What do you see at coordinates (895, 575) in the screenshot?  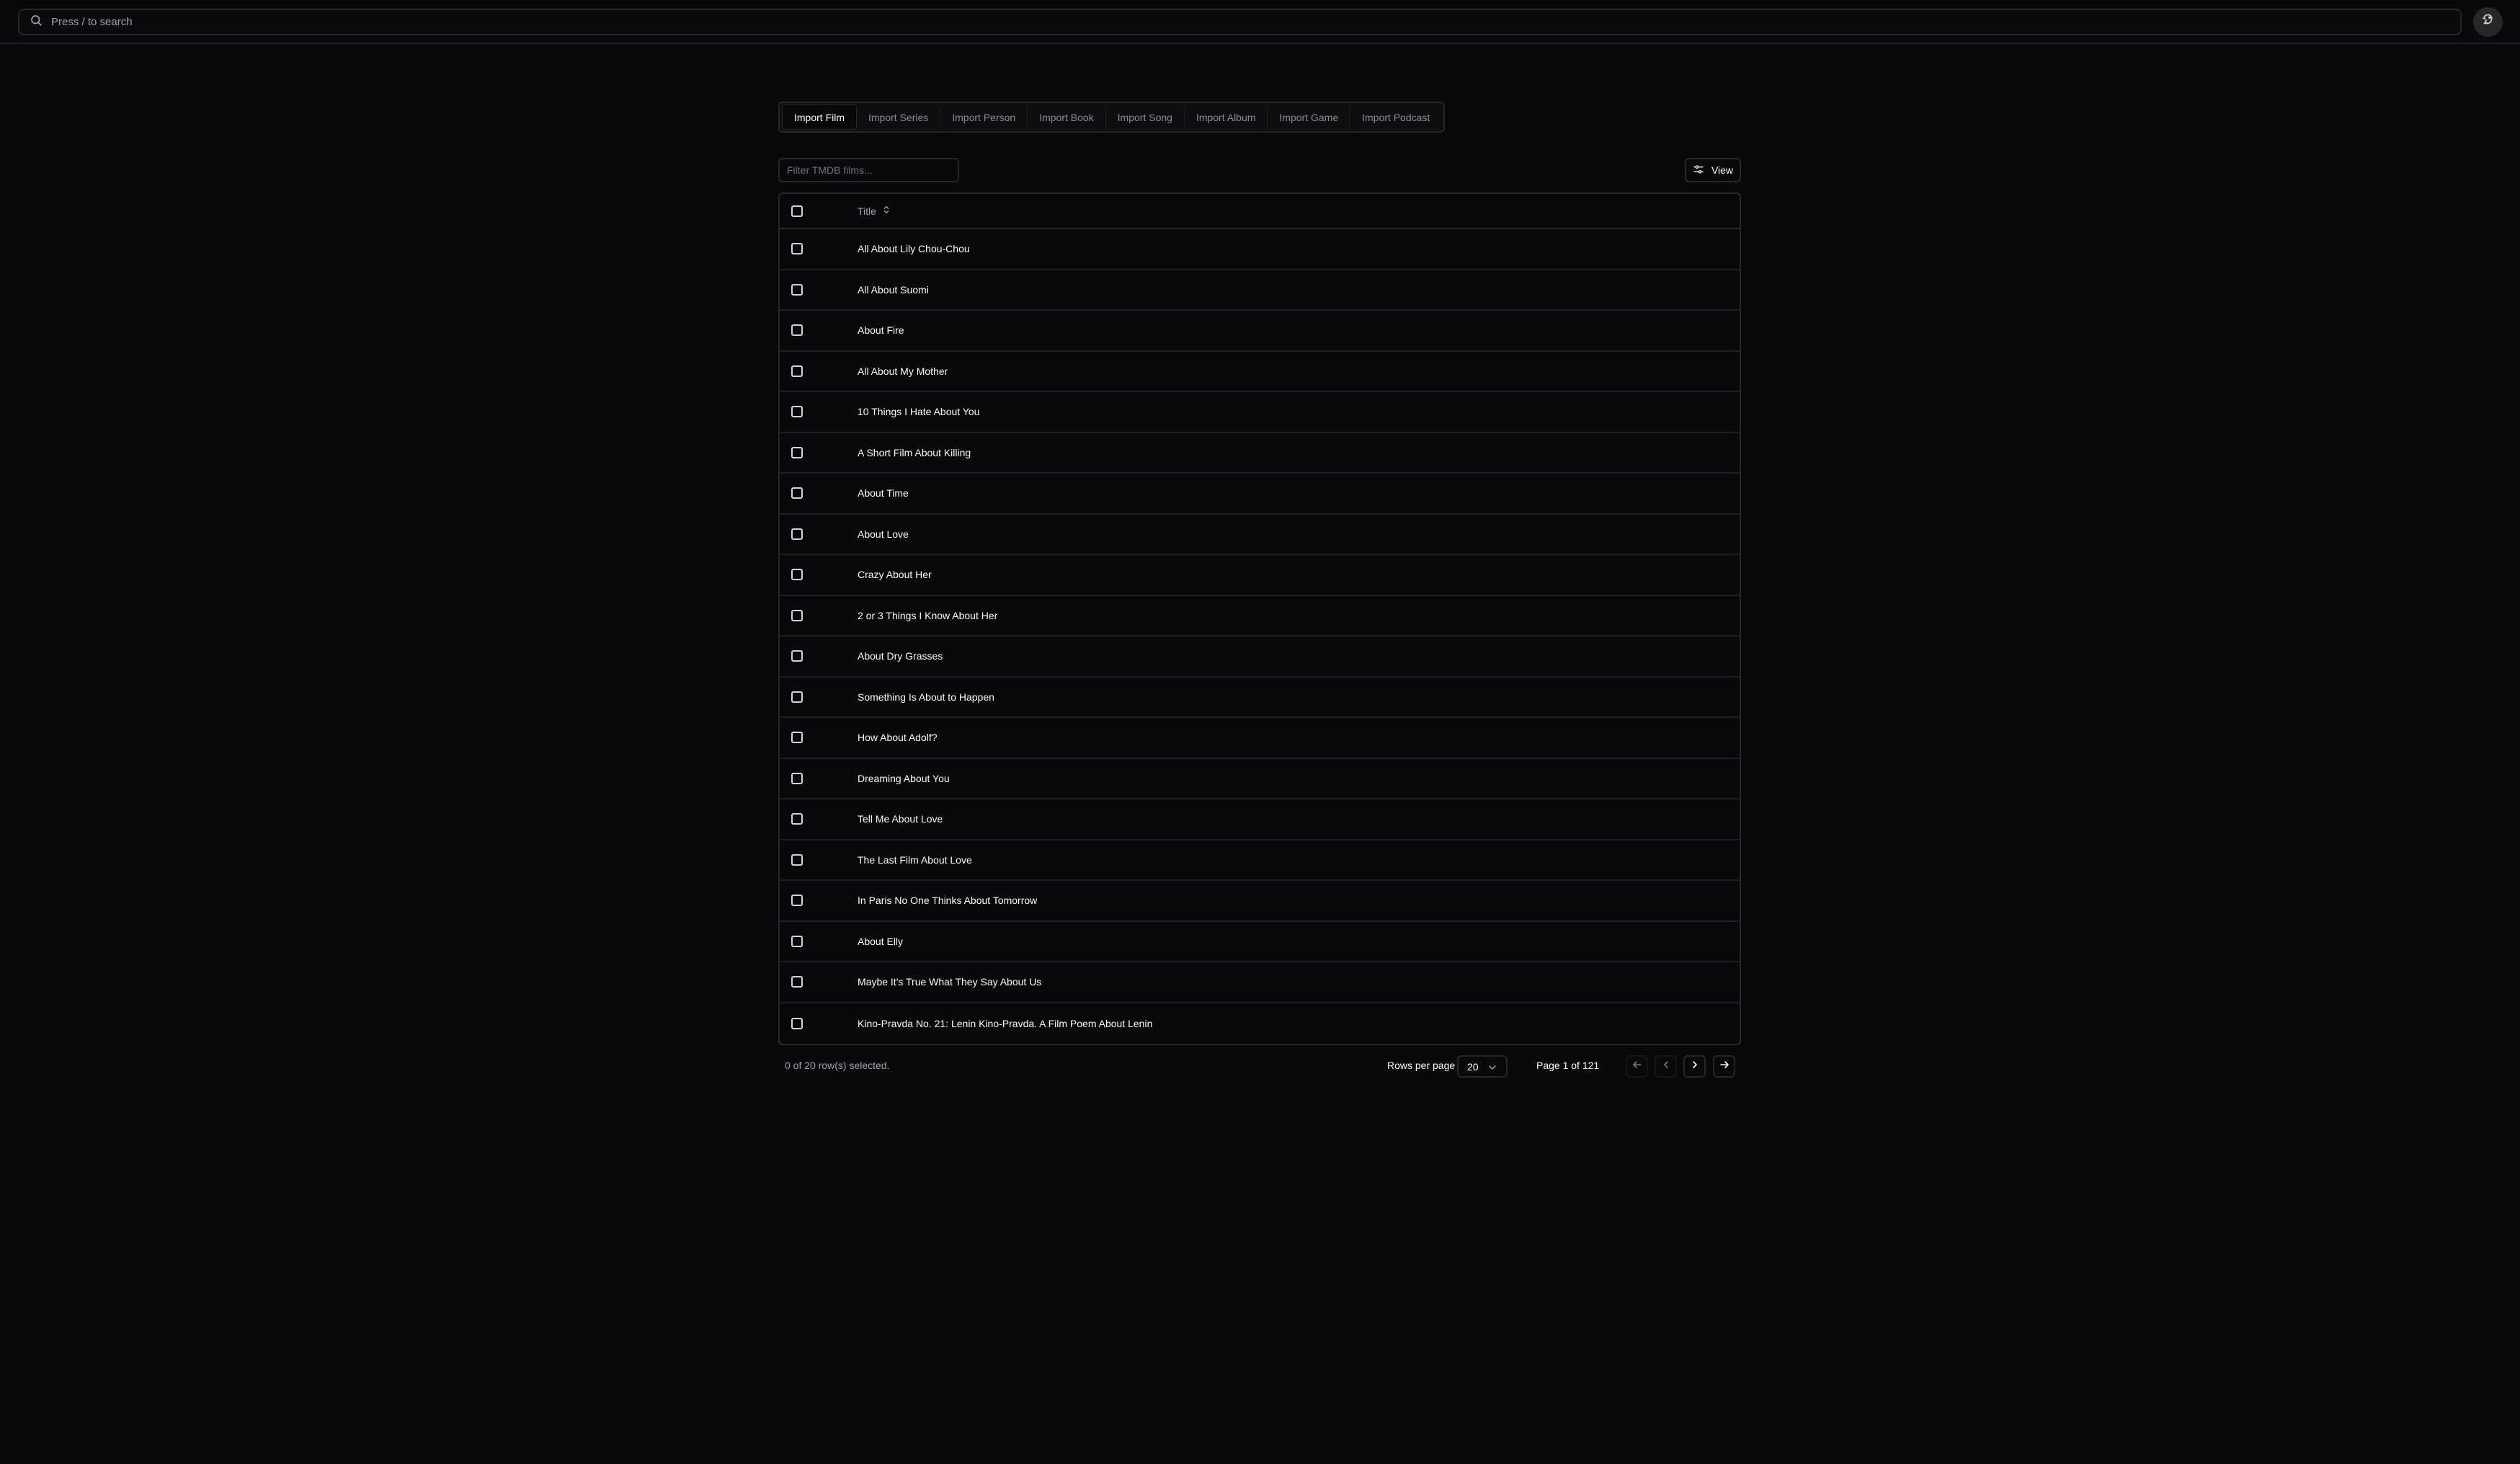 I see `film-title: Crazy About Her` at bounding box center [895, 575].